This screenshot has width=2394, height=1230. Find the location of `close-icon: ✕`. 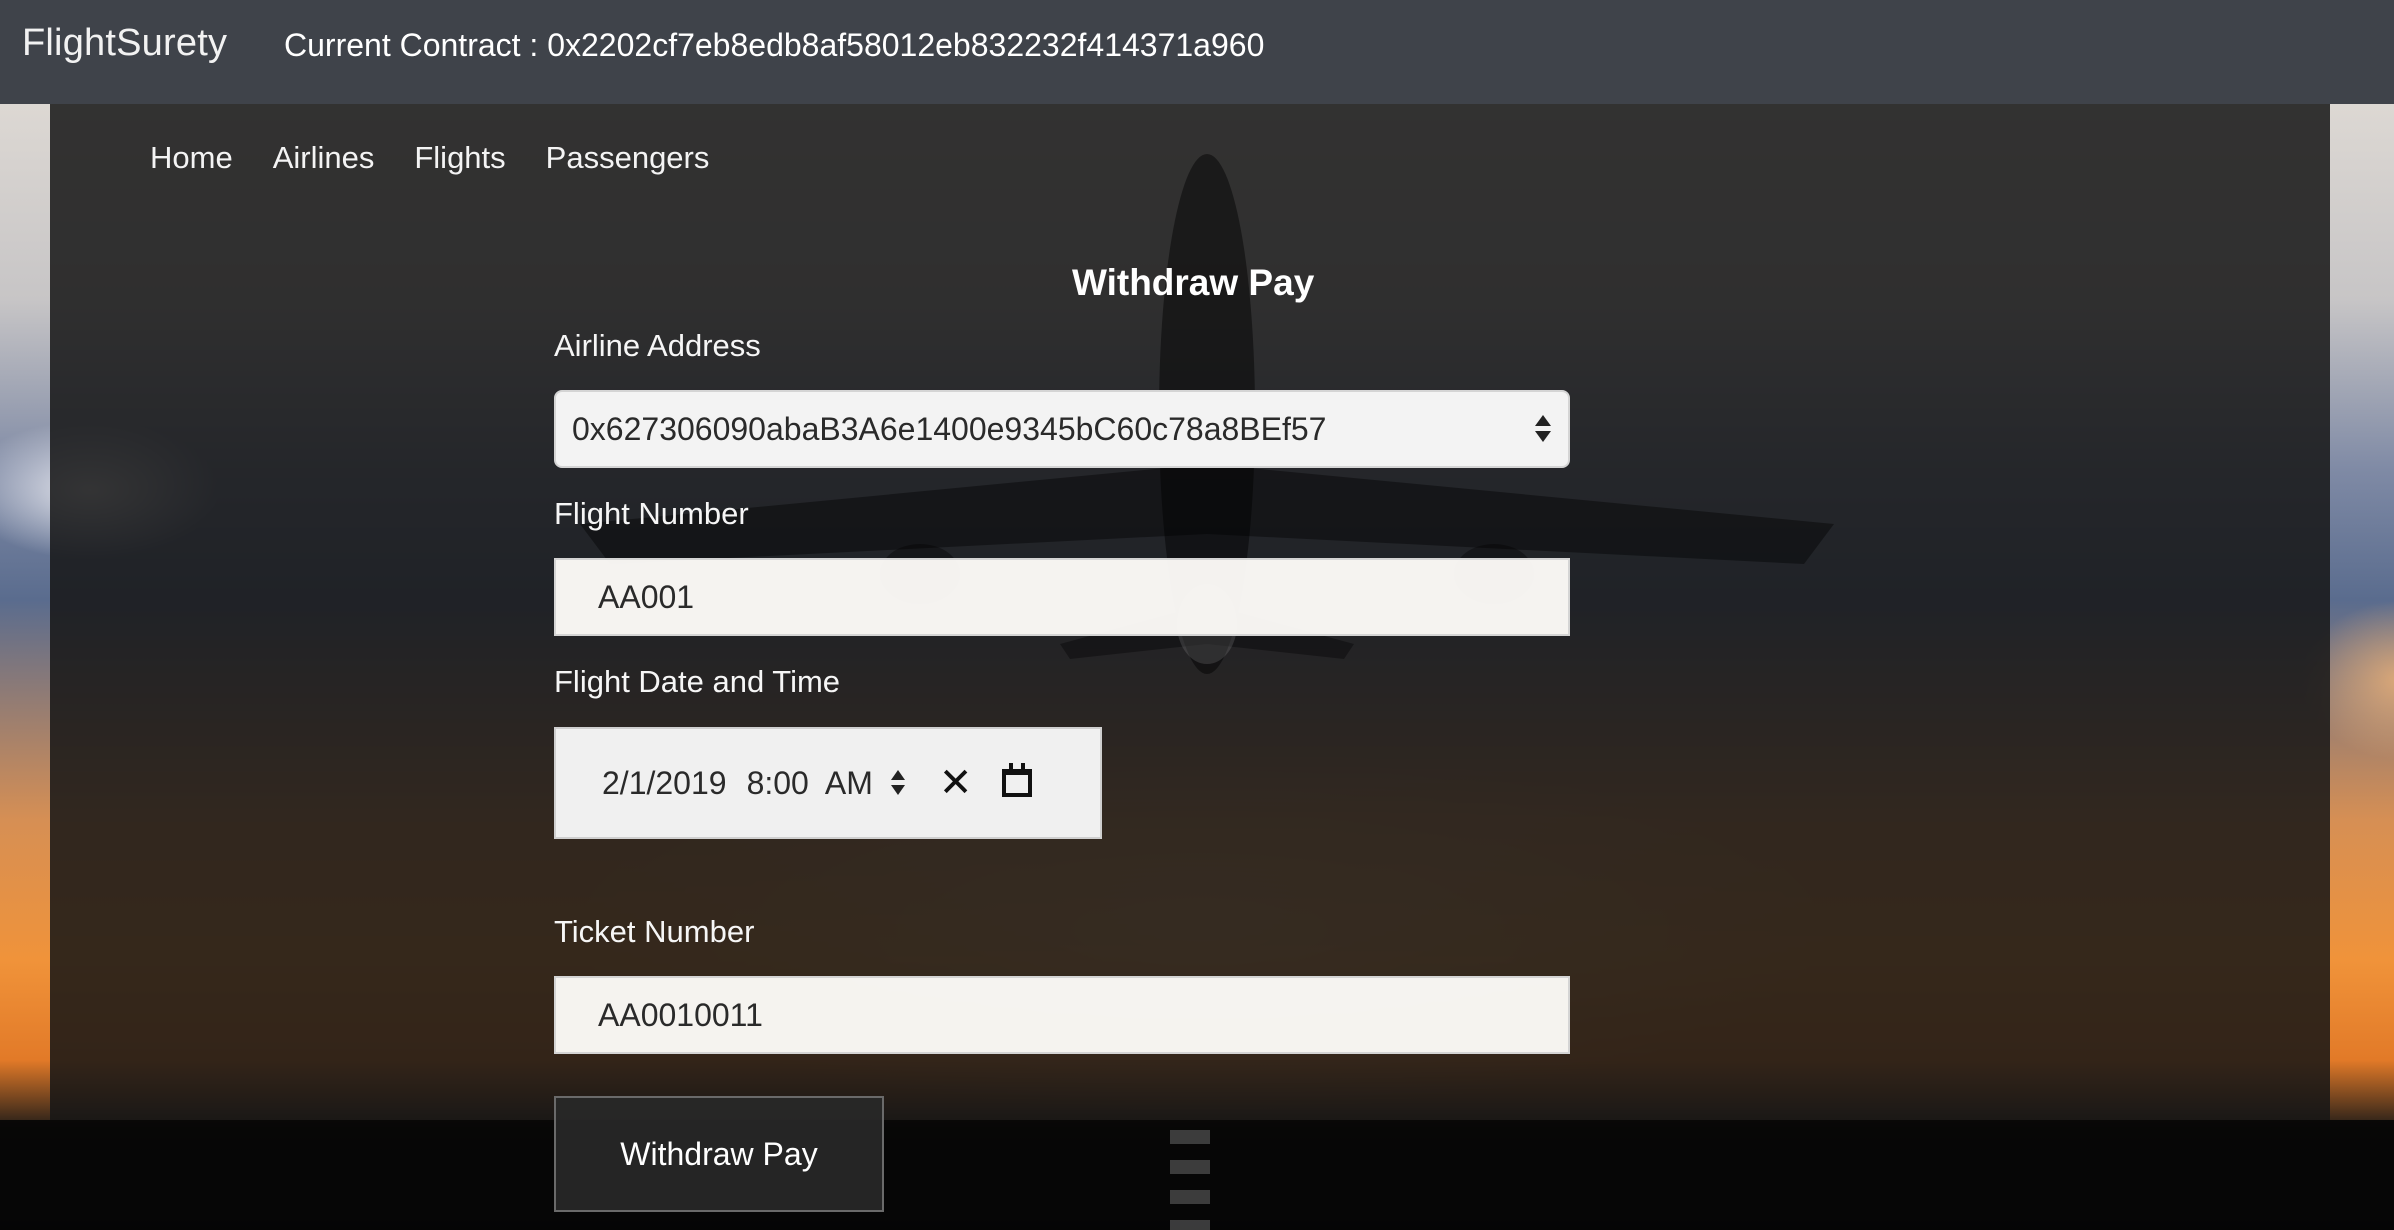

close-icon: ✕ is located at coordinates (956, 783).